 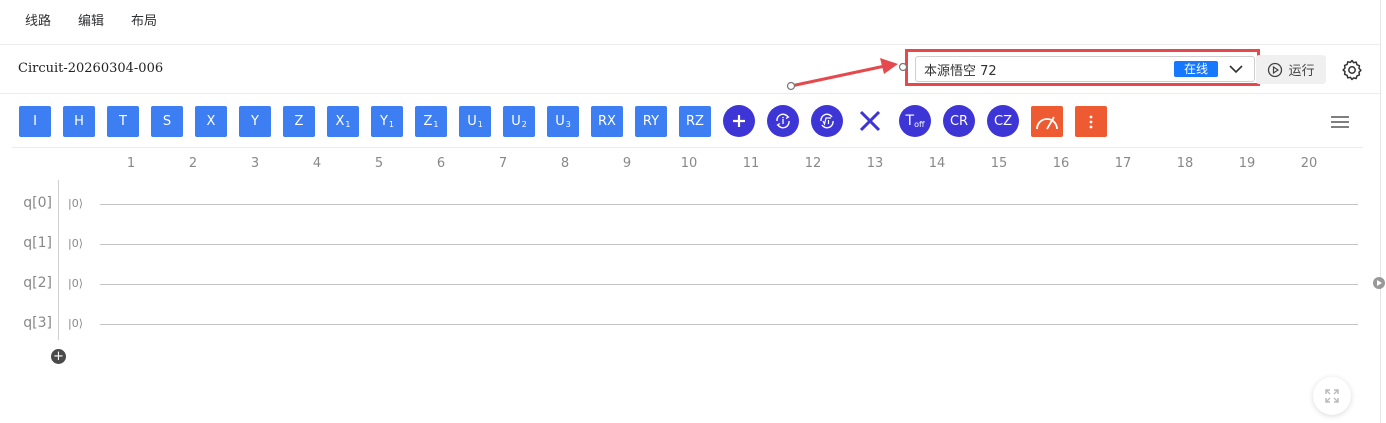 What do you see at coordinates (91, 19) in the screenshot?
I see `menu-item-edit: 编辑` at bounding box center [91, 19].